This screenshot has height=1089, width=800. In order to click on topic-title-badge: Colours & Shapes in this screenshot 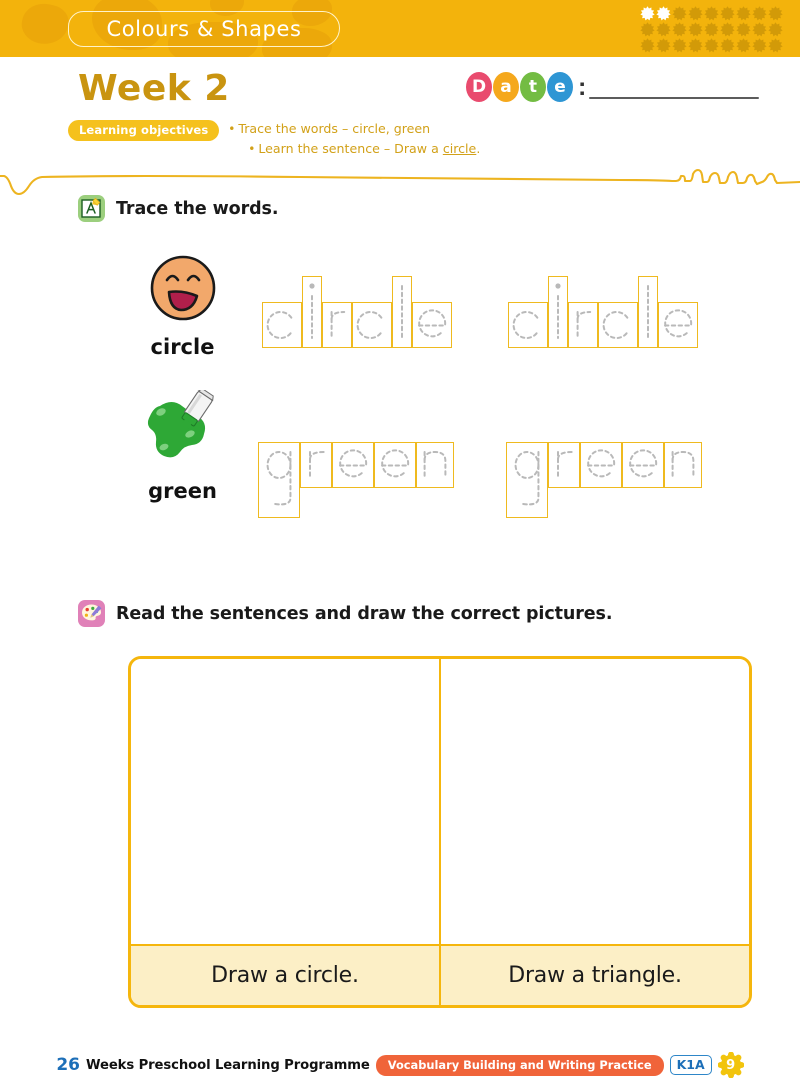, I will do `click(204, 29)`.